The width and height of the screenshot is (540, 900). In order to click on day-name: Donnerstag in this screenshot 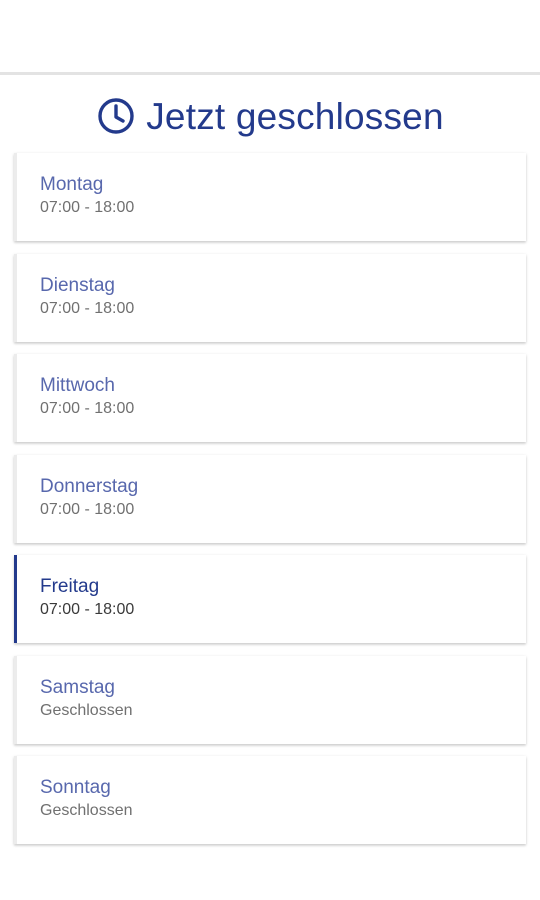, I will do `click(89, 486)`.